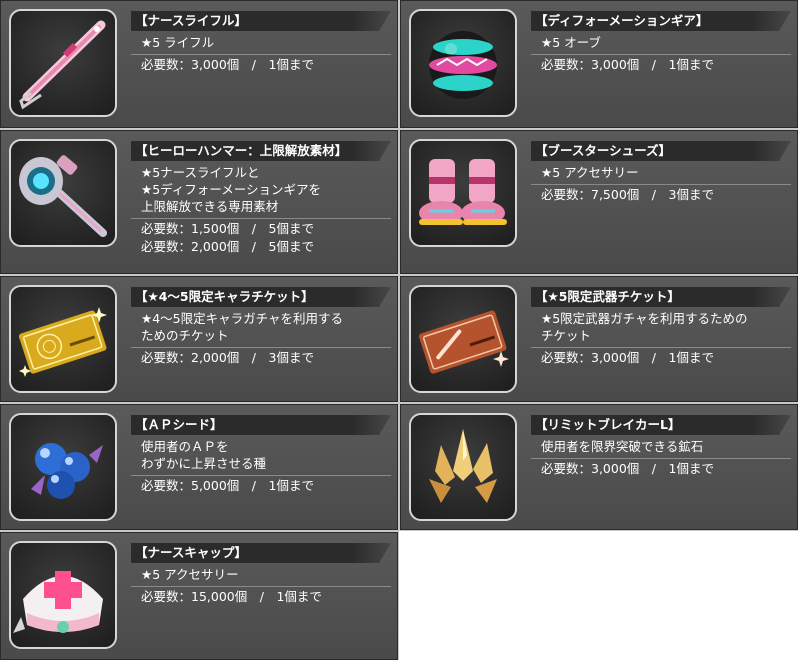  What do you see at coordinates (63, 63) in the screenshot?
I see `nurse-rifle-icon` at bounding box center [63, 63].